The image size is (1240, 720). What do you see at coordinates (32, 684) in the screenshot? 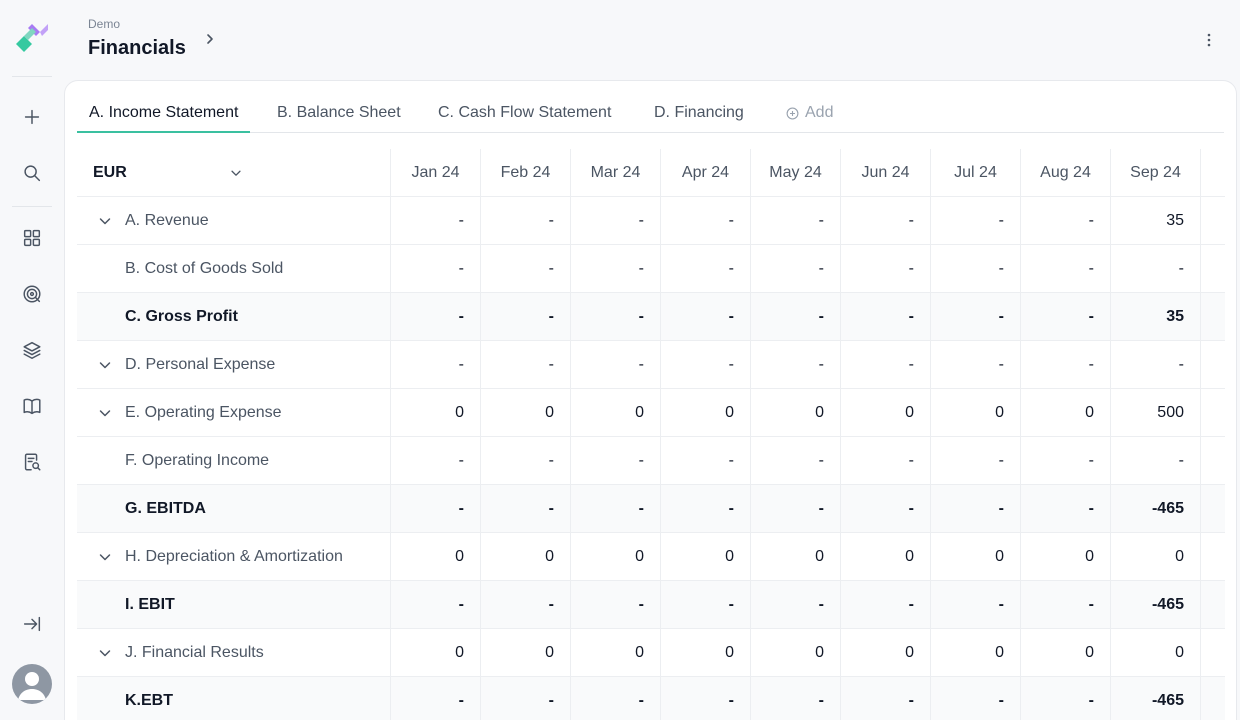
I see `avatar` at bounding box center [32, 684].